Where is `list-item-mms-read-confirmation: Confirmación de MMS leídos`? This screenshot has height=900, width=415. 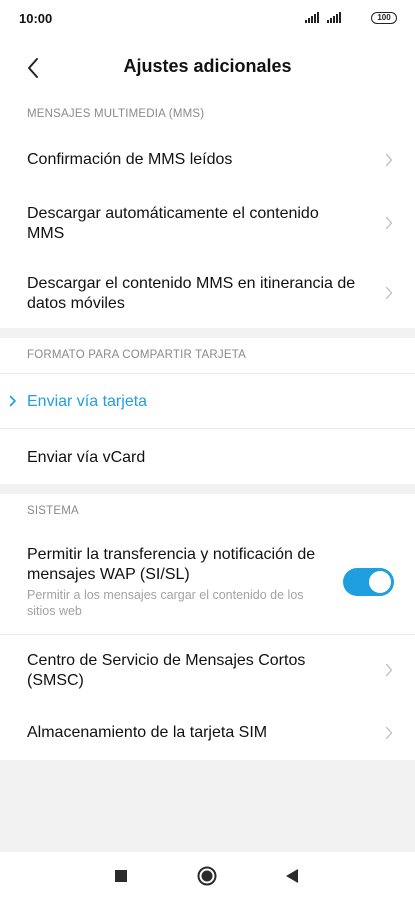 list-item-mms-read-confirmation: Confirmación de MMS leídos is located at coordinates (207, 160).